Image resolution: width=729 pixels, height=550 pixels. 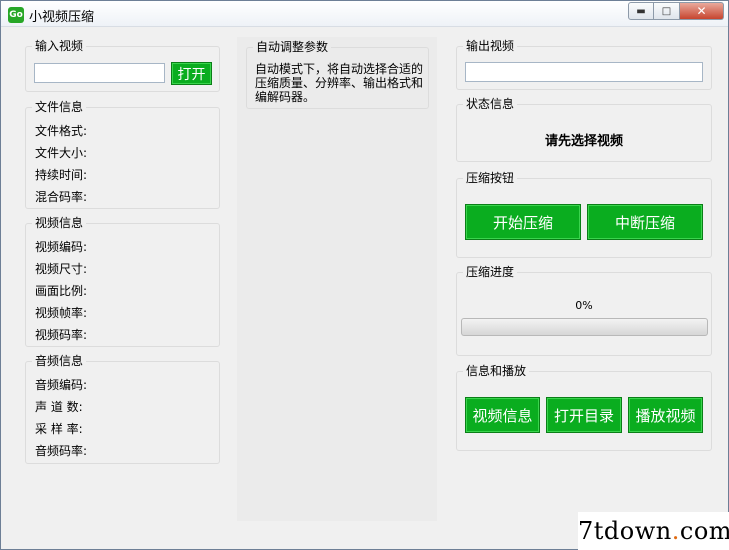 I want to click on auto-params-description: 自动模式下，将自动选择合适的压缩质量、分辨率、输出格式和编解码器。, so click(x=339, y=83).